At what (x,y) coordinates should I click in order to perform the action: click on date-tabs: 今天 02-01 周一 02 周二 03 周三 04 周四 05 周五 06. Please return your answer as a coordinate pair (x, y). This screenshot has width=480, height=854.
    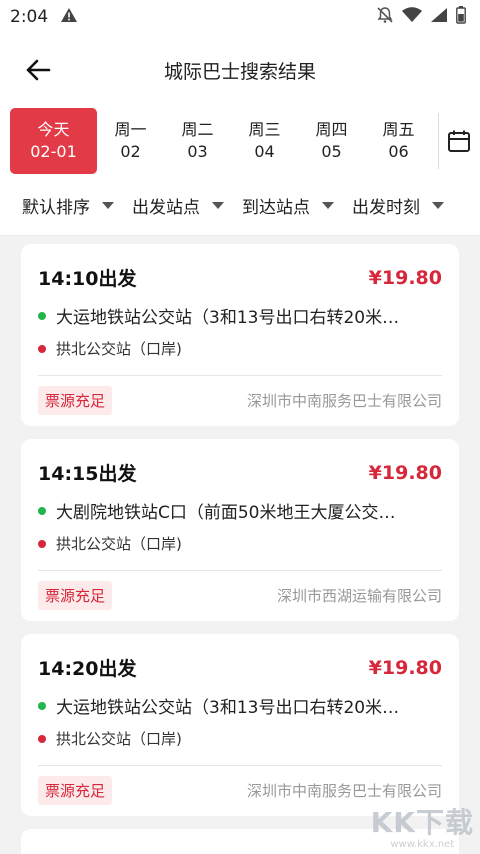
    Looking at the image, I should click on (221, 141).